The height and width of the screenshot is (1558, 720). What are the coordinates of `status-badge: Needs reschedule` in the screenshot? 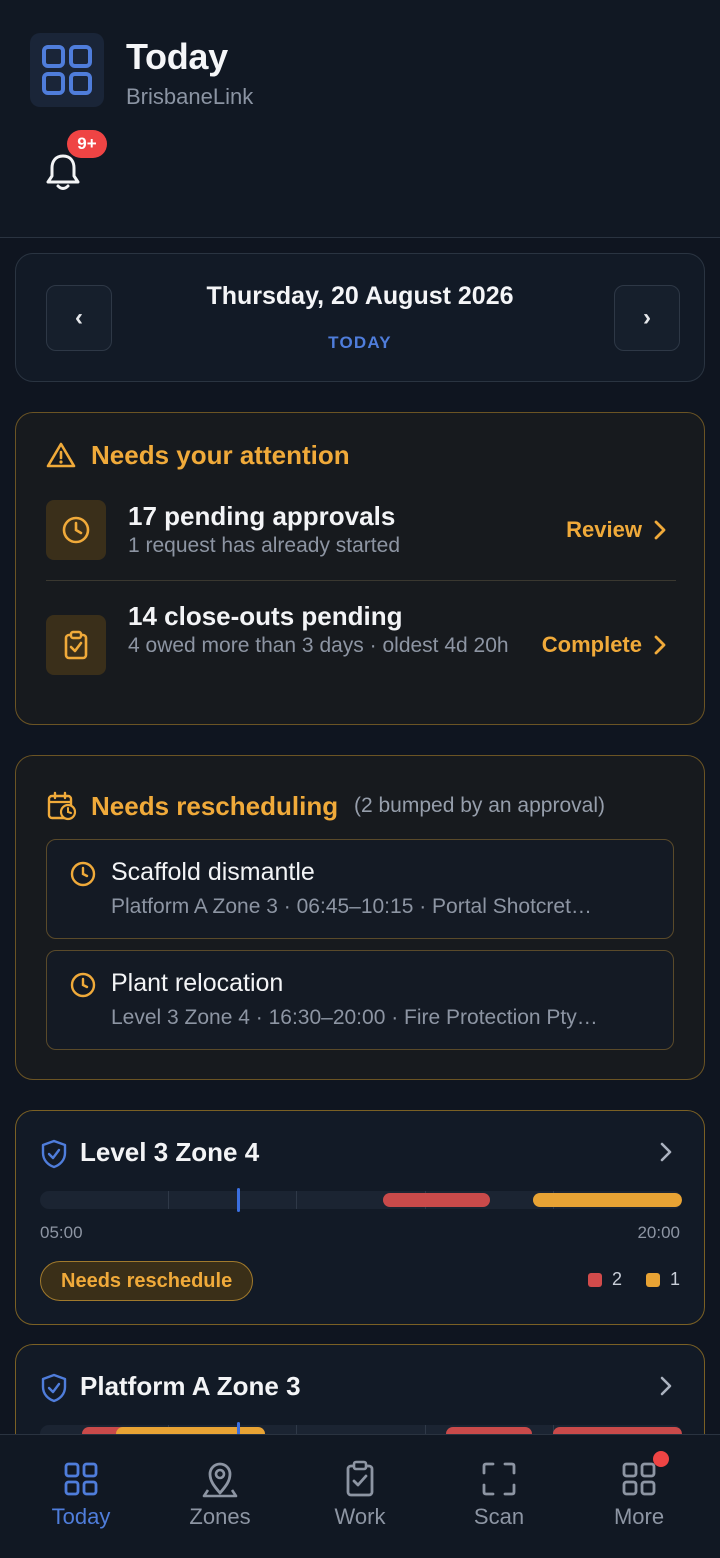 It's located at (147, 1281).